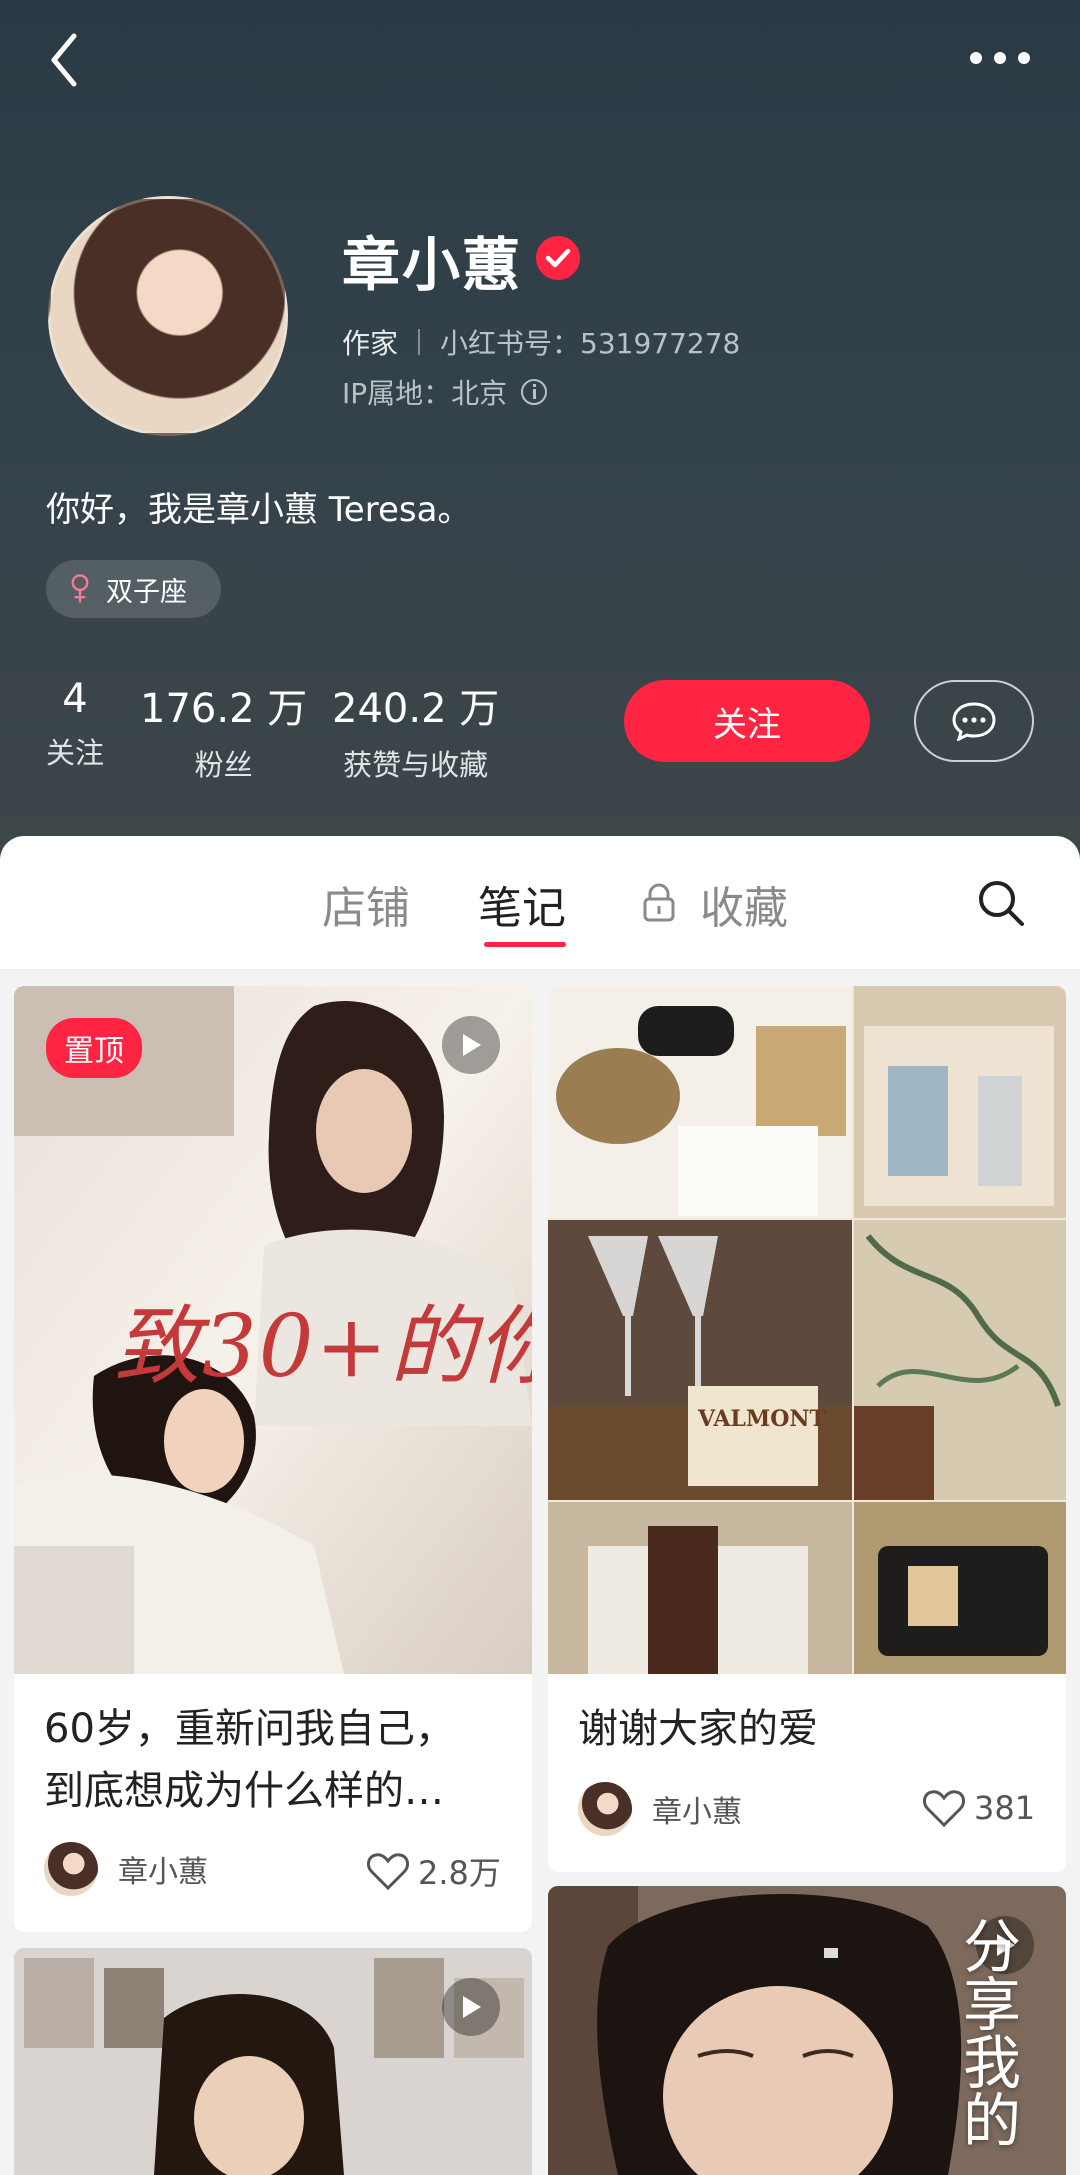 Image resolution: width=1080 pixels, height=2175 pixels. What do you see at coordinates (168, 316) in the screenshot?
I see `profile-avatar` at bounding box center [168, 316].